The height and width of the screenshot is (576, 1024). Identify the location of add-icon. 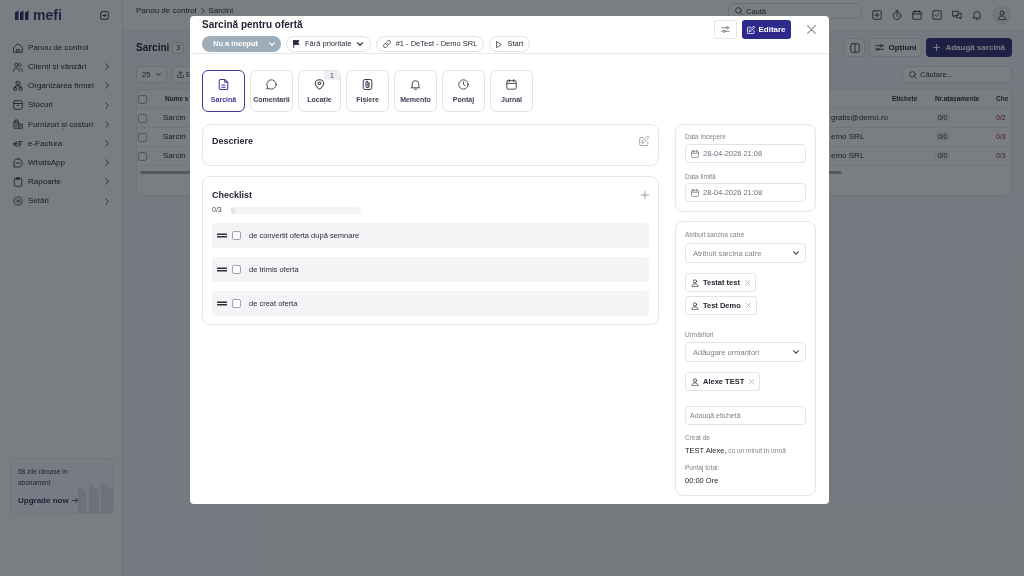
(645, 195).